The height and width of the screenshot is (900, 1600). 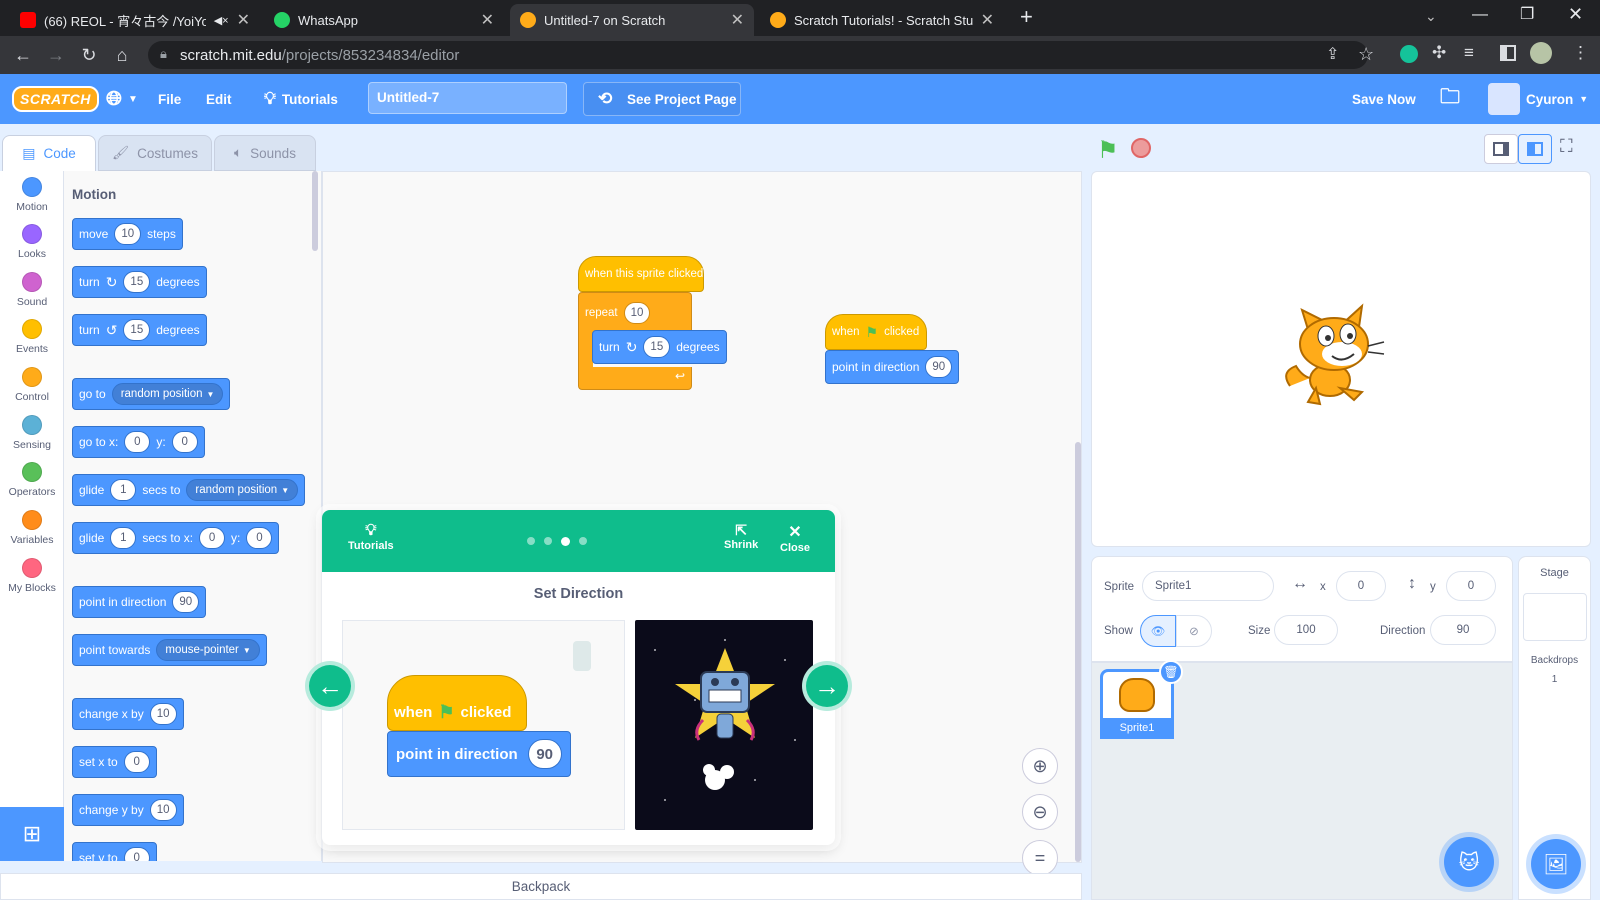 I want to click on block-dropdown: mouse-pointer ▼, so click(x=208, y=650).